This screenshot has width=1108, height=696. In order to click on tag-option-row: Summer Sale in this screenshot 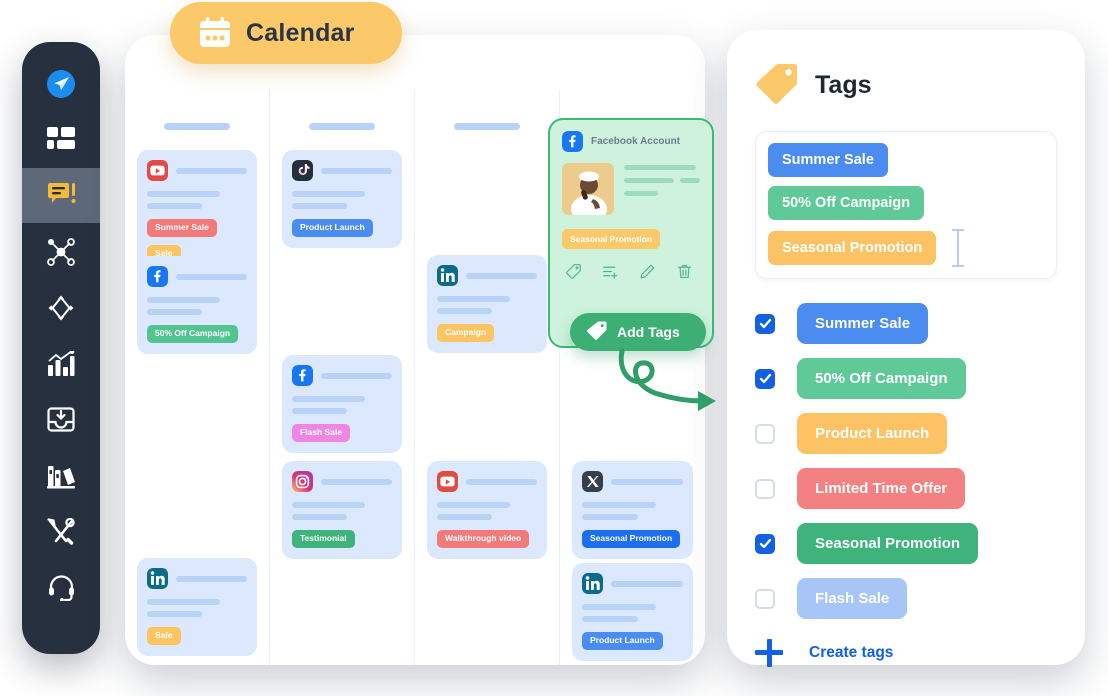, I will do `click(906, 323)`.